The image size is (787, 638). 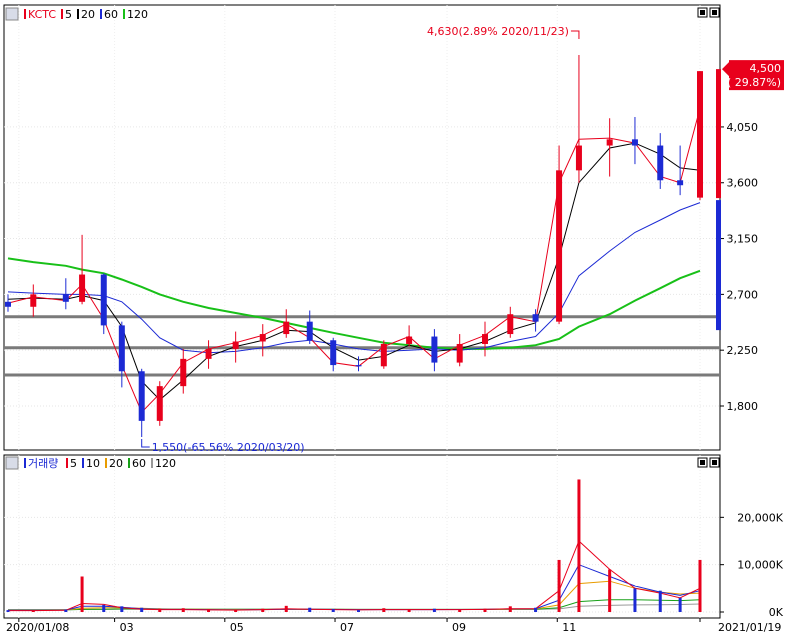 What do you see at coordinates (498, 31) in the screenshot?
I see `high-annotation: 4,630(2.89% 2020/11/23)` at bounding box center [498, 31].